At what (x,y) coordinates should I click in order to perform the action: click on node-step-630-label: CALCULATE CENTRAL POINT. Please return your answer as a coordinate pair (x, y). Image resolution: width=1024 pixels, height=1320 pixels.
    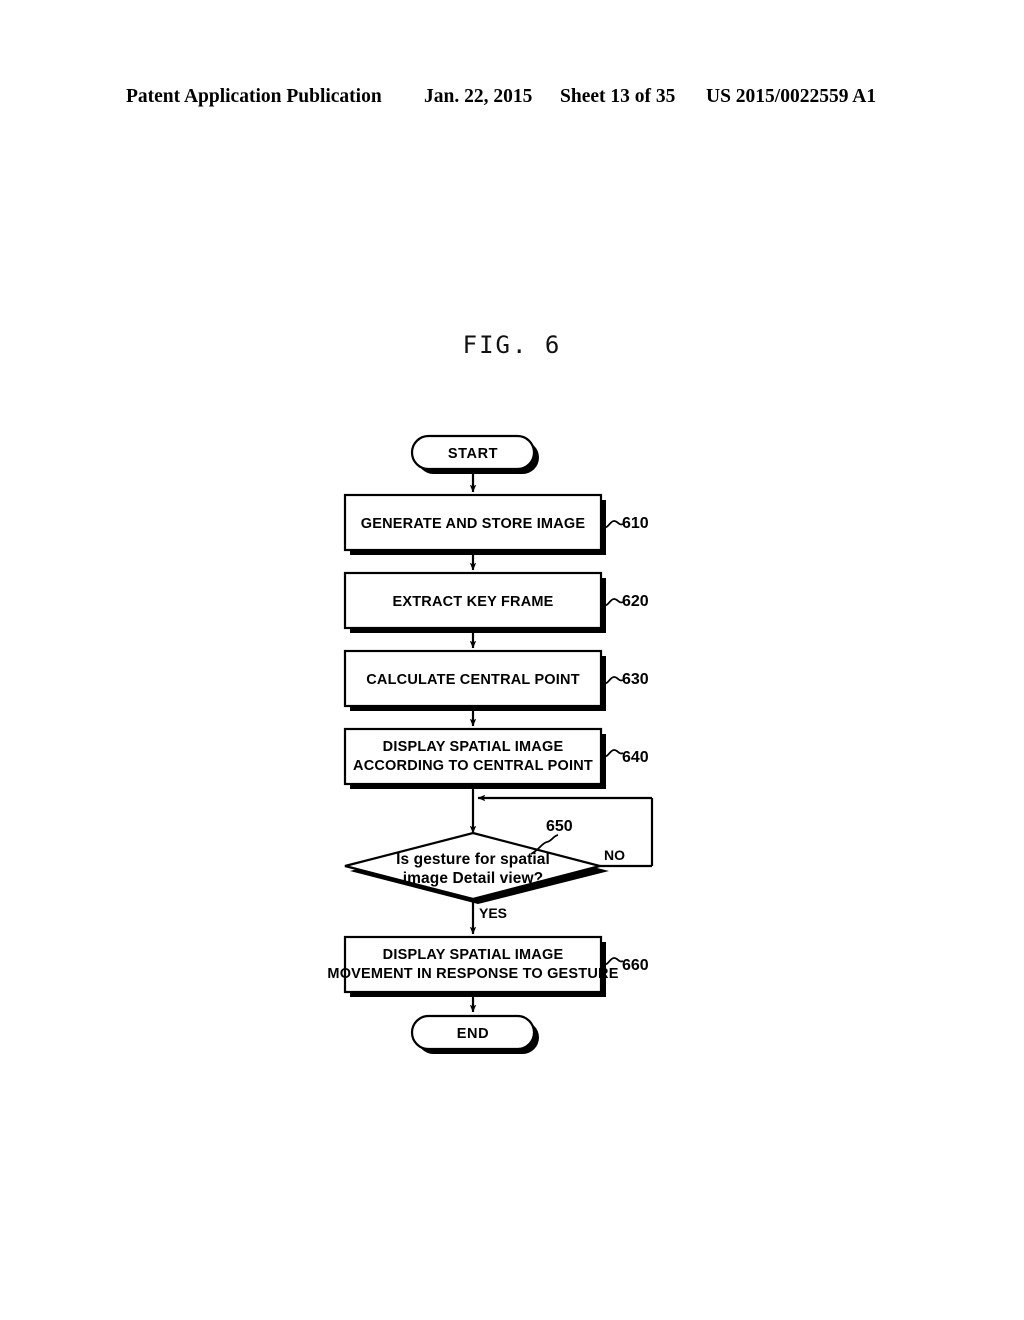
    Looking at the image, I should click on (473, 680).